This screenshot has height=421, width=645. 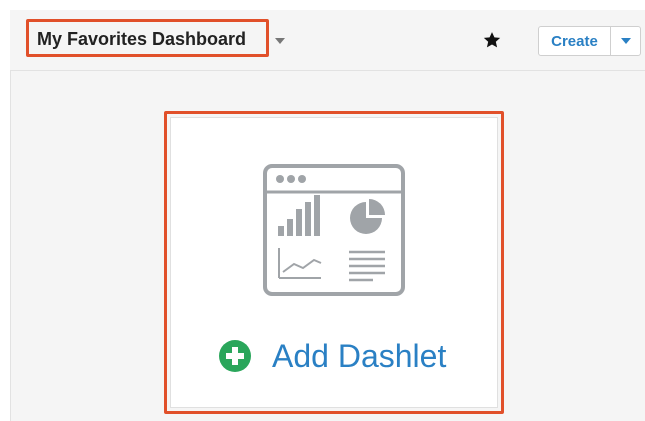 I want to click on create-menu-button, so click(x=625, y=41).